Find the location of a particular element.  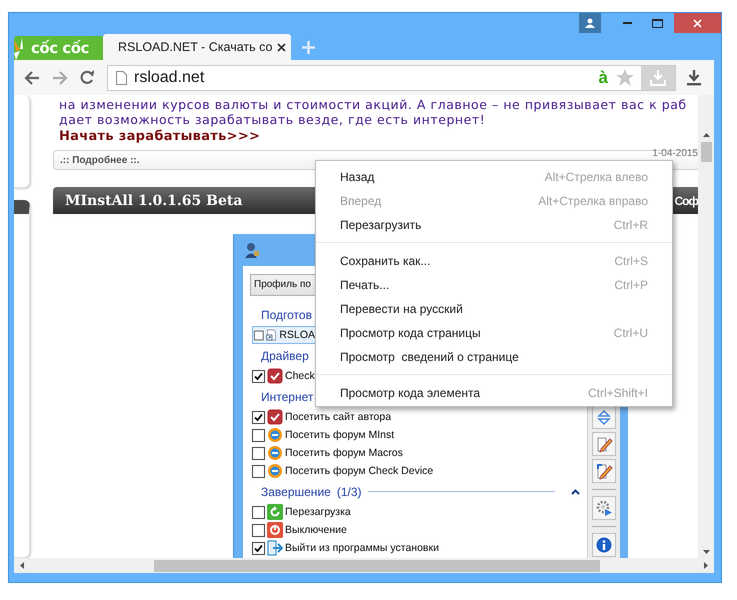

task-label: RSLOA is located at coordinates (297, 335).